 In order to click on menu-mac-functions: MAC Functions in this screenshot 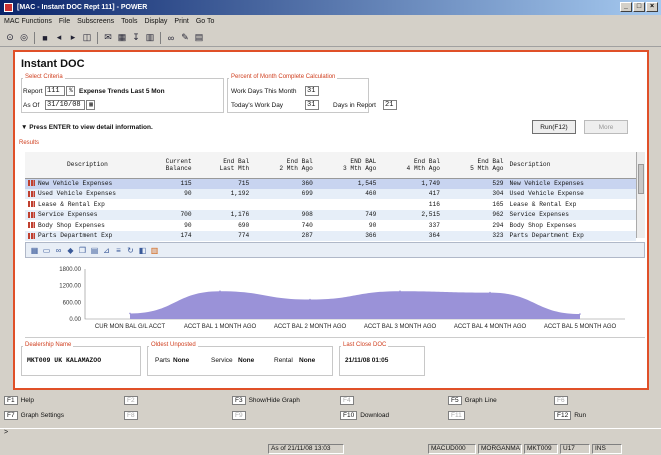, I will do `click(28, 21)`.